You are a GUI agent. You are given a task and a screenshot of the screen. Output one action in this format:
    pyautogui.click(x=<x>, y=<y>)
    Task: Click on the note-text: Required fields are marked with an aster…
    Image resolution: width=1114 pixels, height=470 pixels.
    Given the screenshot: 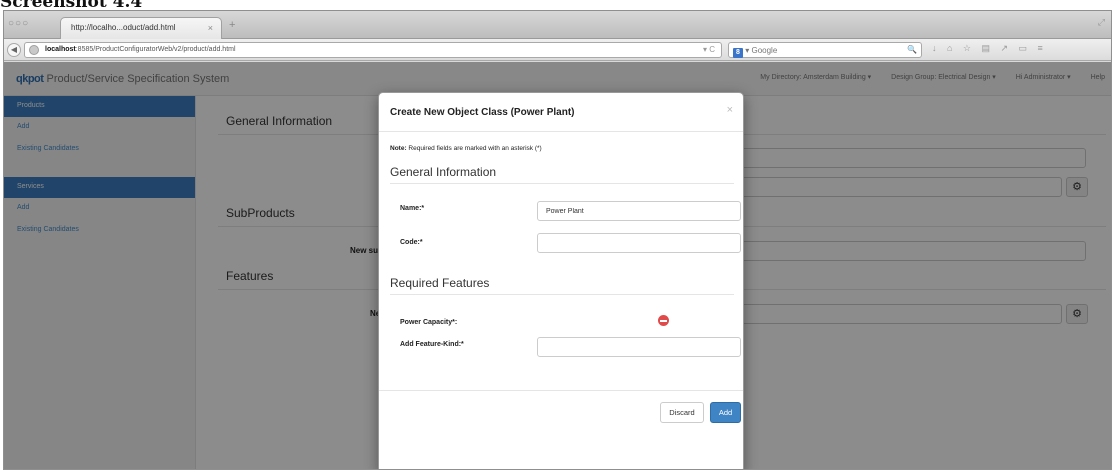 What is the action you would take?
    pyautogui.click(x=474, y=148)
    